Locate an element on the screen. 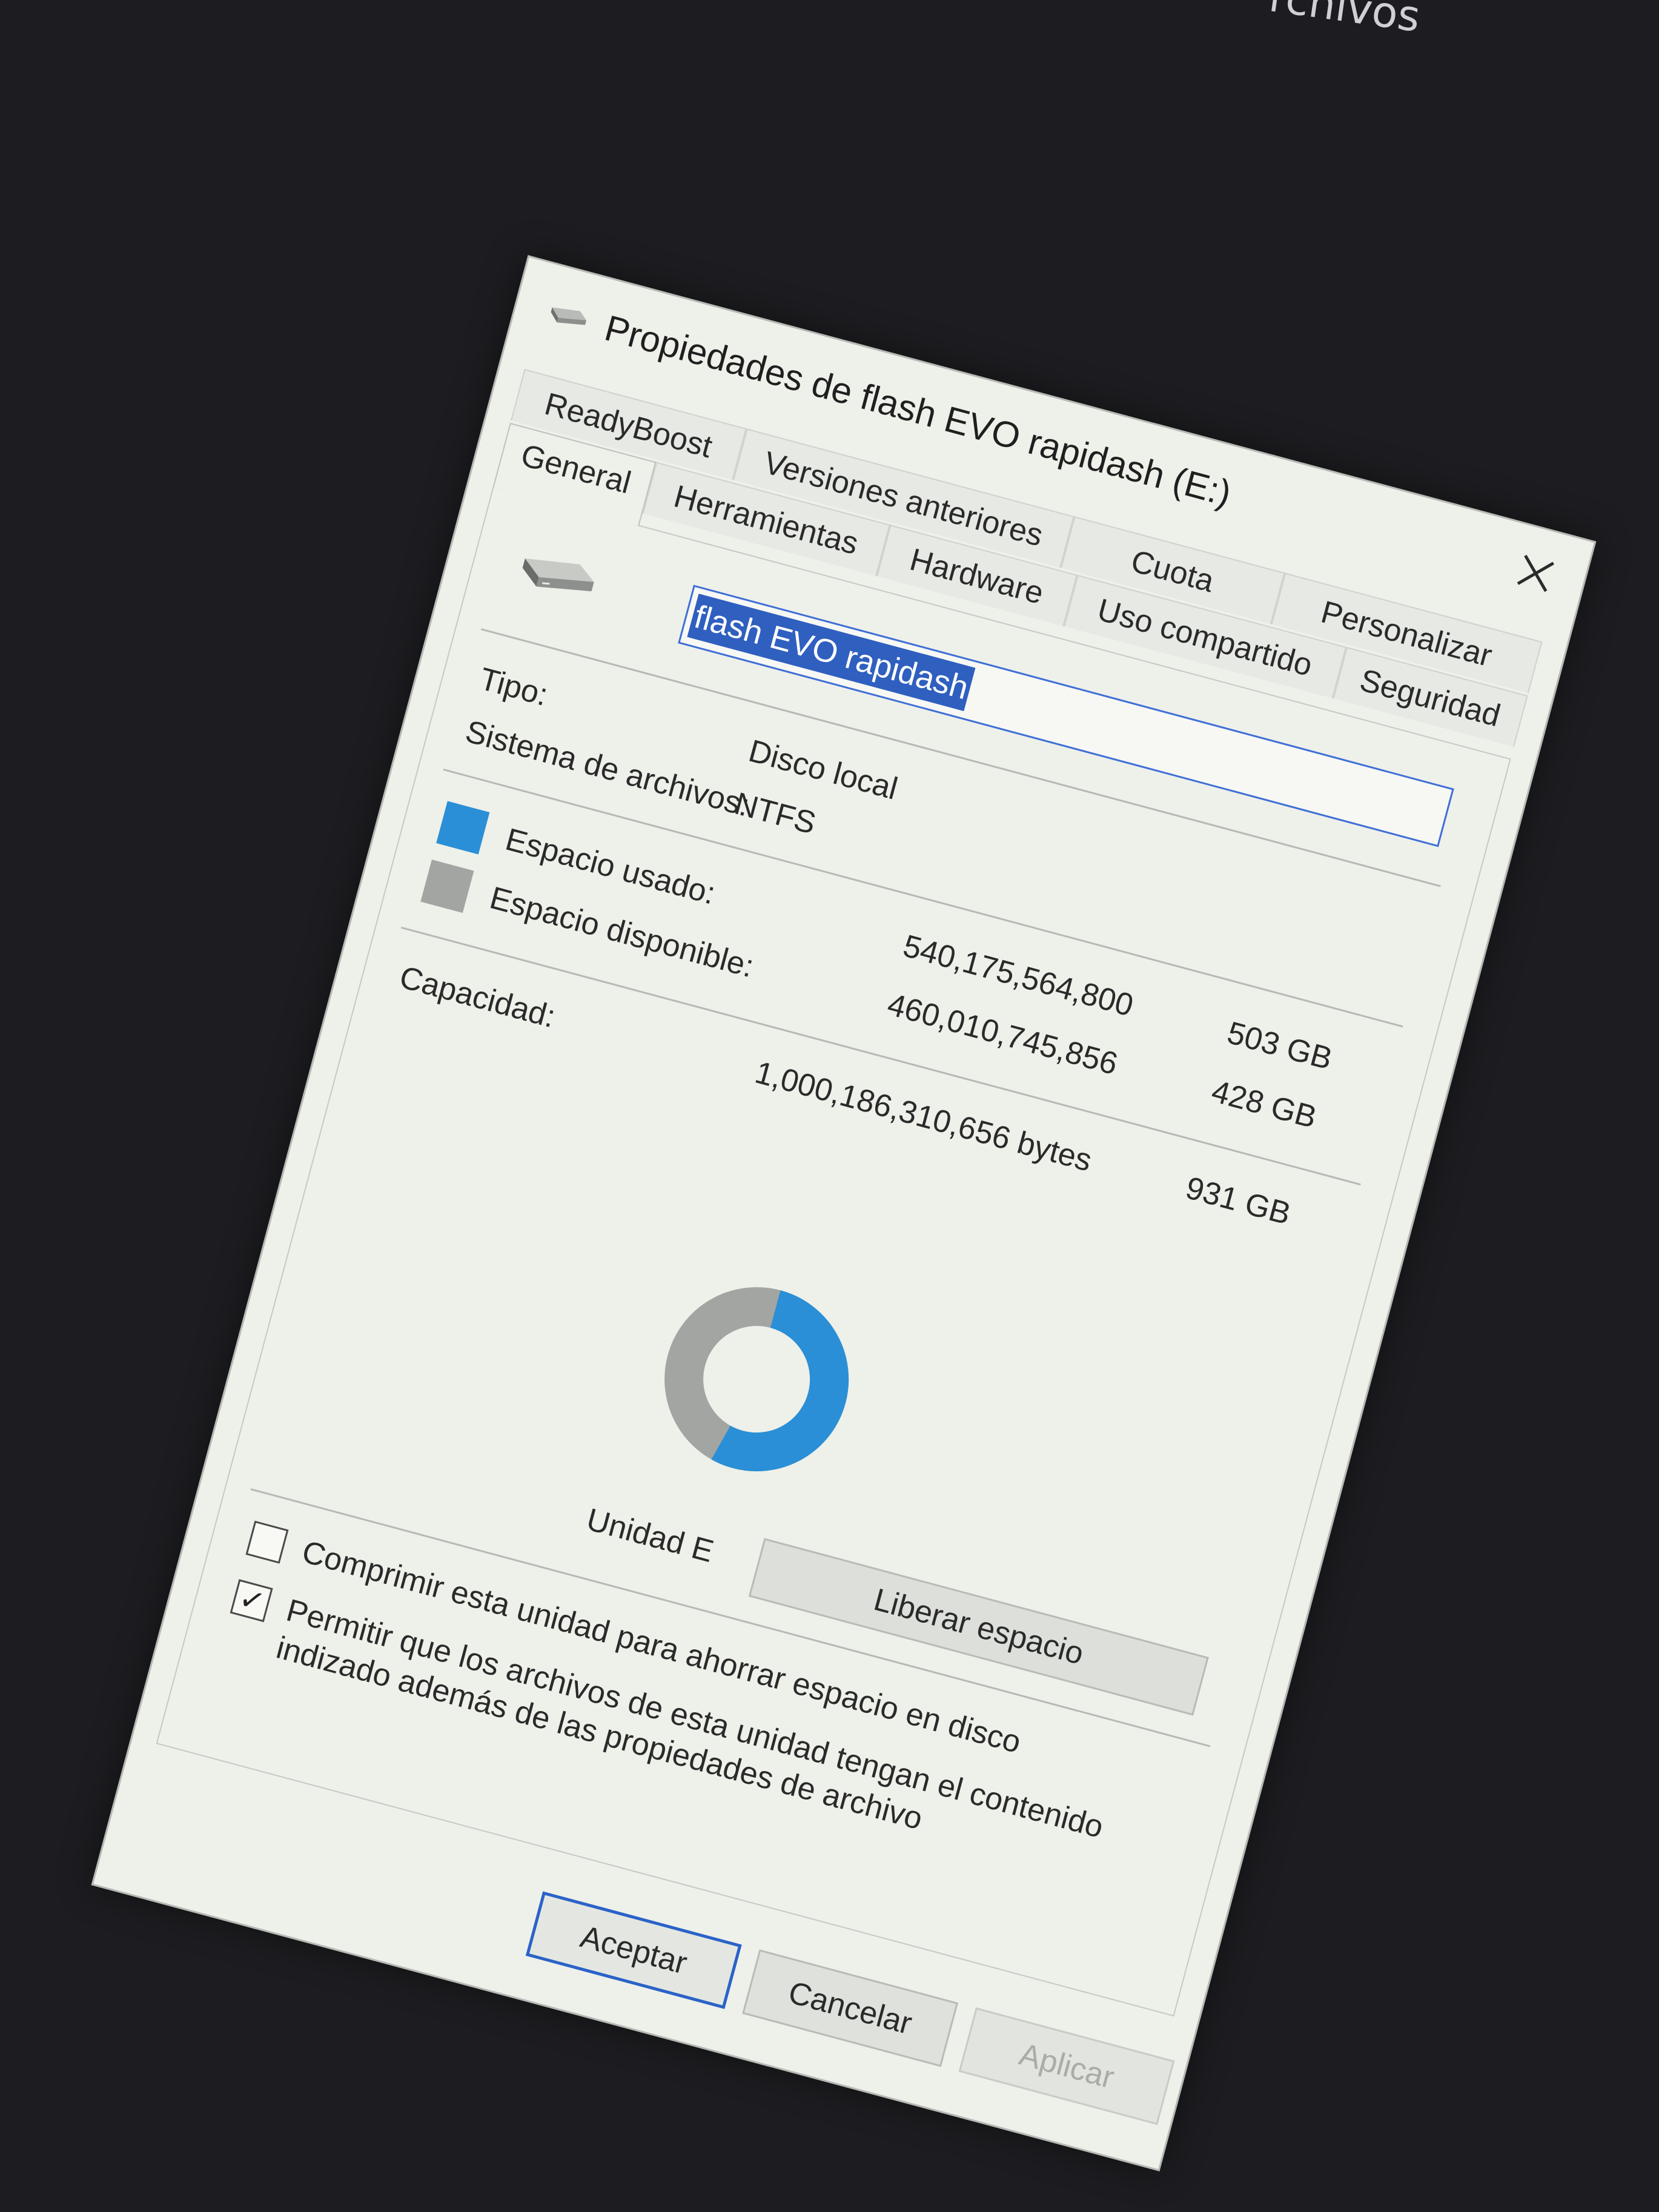 The width and height of the screenshot is (1659, 2212). close-icon is located at coordinates (1535, 574).